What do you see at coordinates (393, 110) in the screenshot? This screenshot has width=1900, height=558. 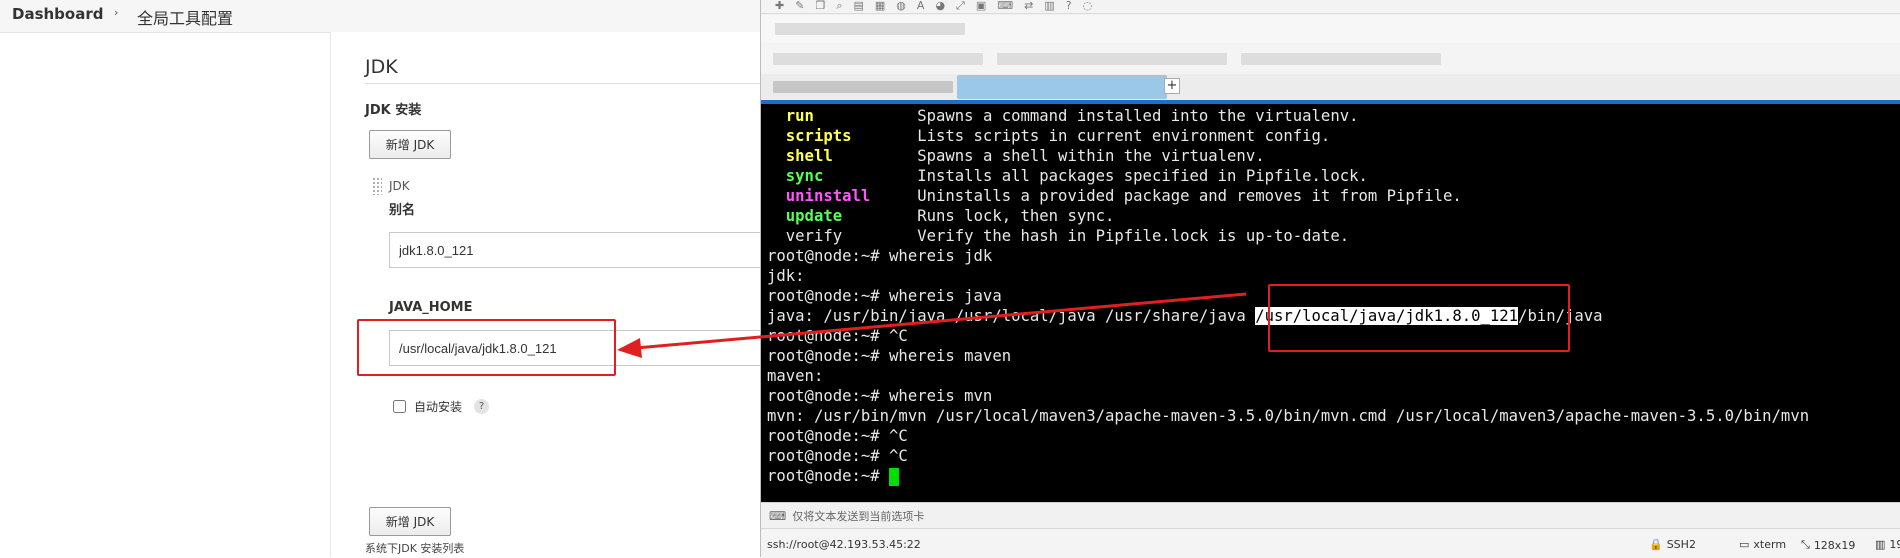 I see `jdk-installations-title: JDK 安装` at bounding box center [393, 110].